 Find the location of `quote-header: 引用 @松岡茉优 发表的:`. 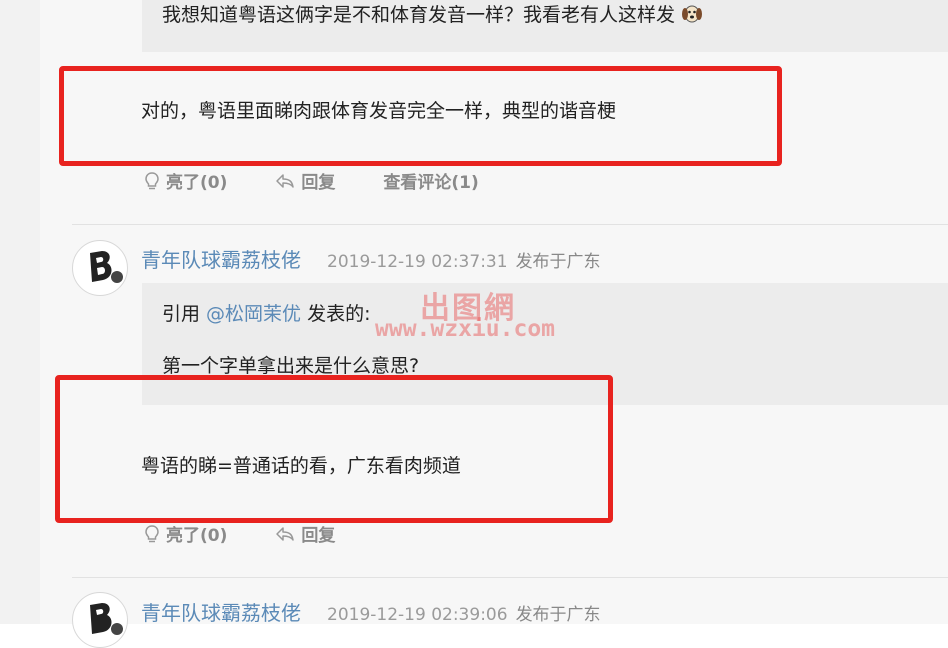

quote-header: 引用 @松岡茉优 发表的: is located at coordinates (266, 314).